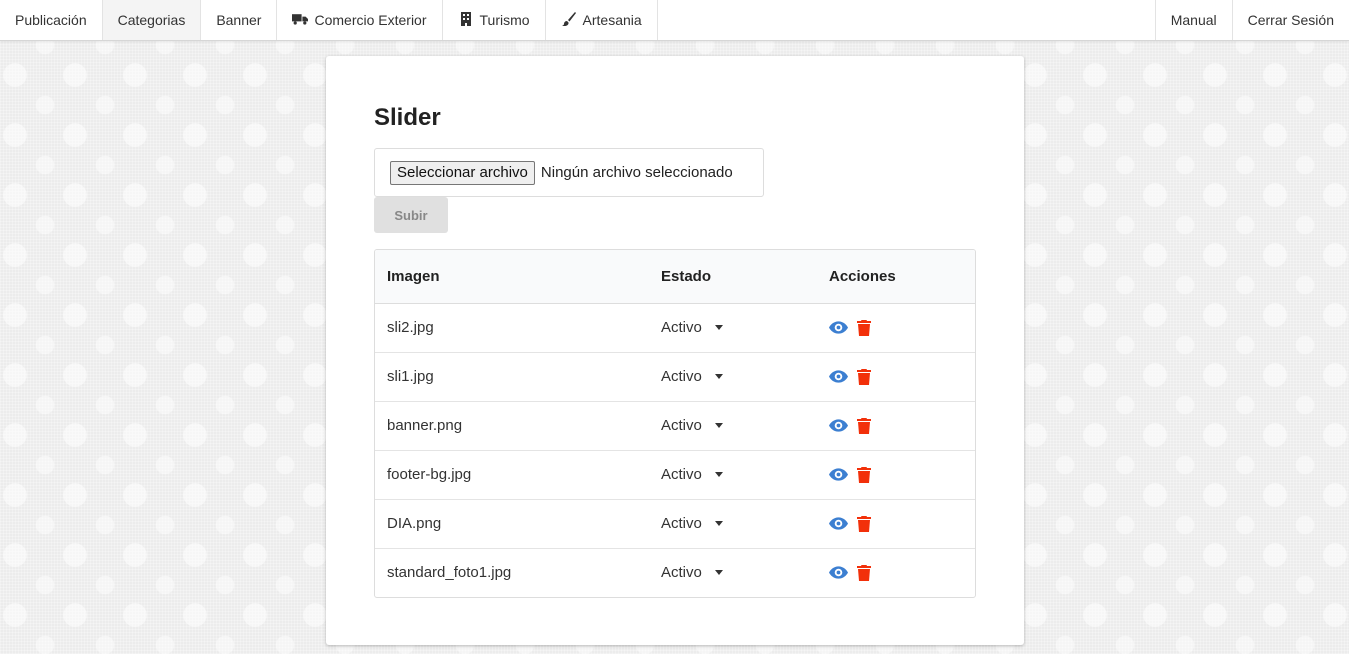  What do you see at coordinates (512, 524) in the screenshot?
I see `image-filename: DIA.png` at bounding box center [512, 524].